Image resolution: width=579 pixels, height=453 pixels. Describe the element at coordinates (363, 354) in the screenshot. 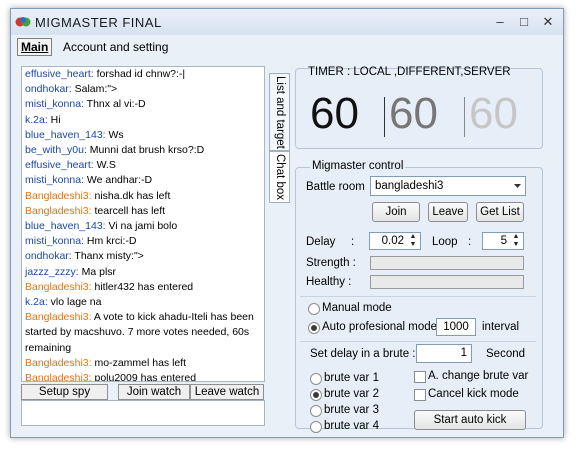

I see `set-delay-label: Set delay in a brute :` at that location.